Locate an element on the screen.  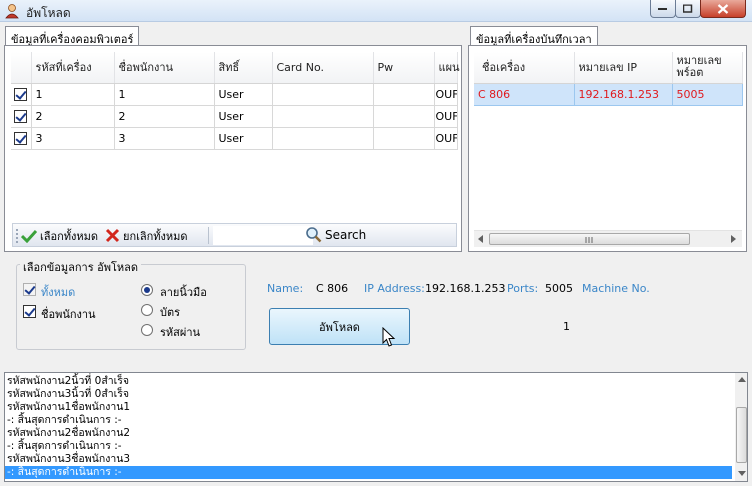
arrow-up-icon is located at coordinates (742, 379).